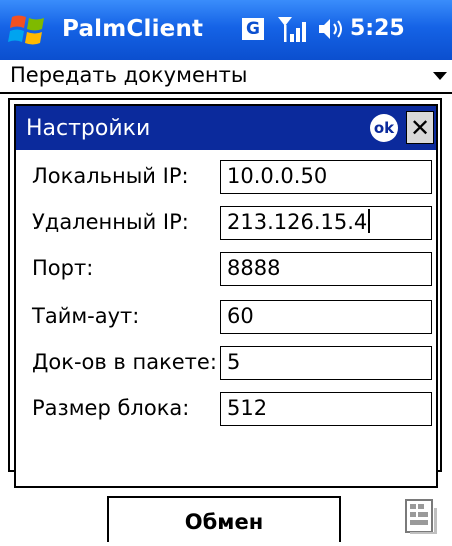  Describe the element at coordinates (124, 362) in the screenshot. I see `docs-per-batch-label: Док-ов в пакете:` at that location.